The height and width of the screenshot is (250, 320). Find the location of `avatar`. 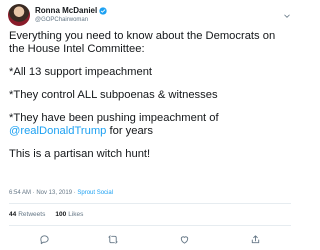

avatar is located at coordinates (19, 15).